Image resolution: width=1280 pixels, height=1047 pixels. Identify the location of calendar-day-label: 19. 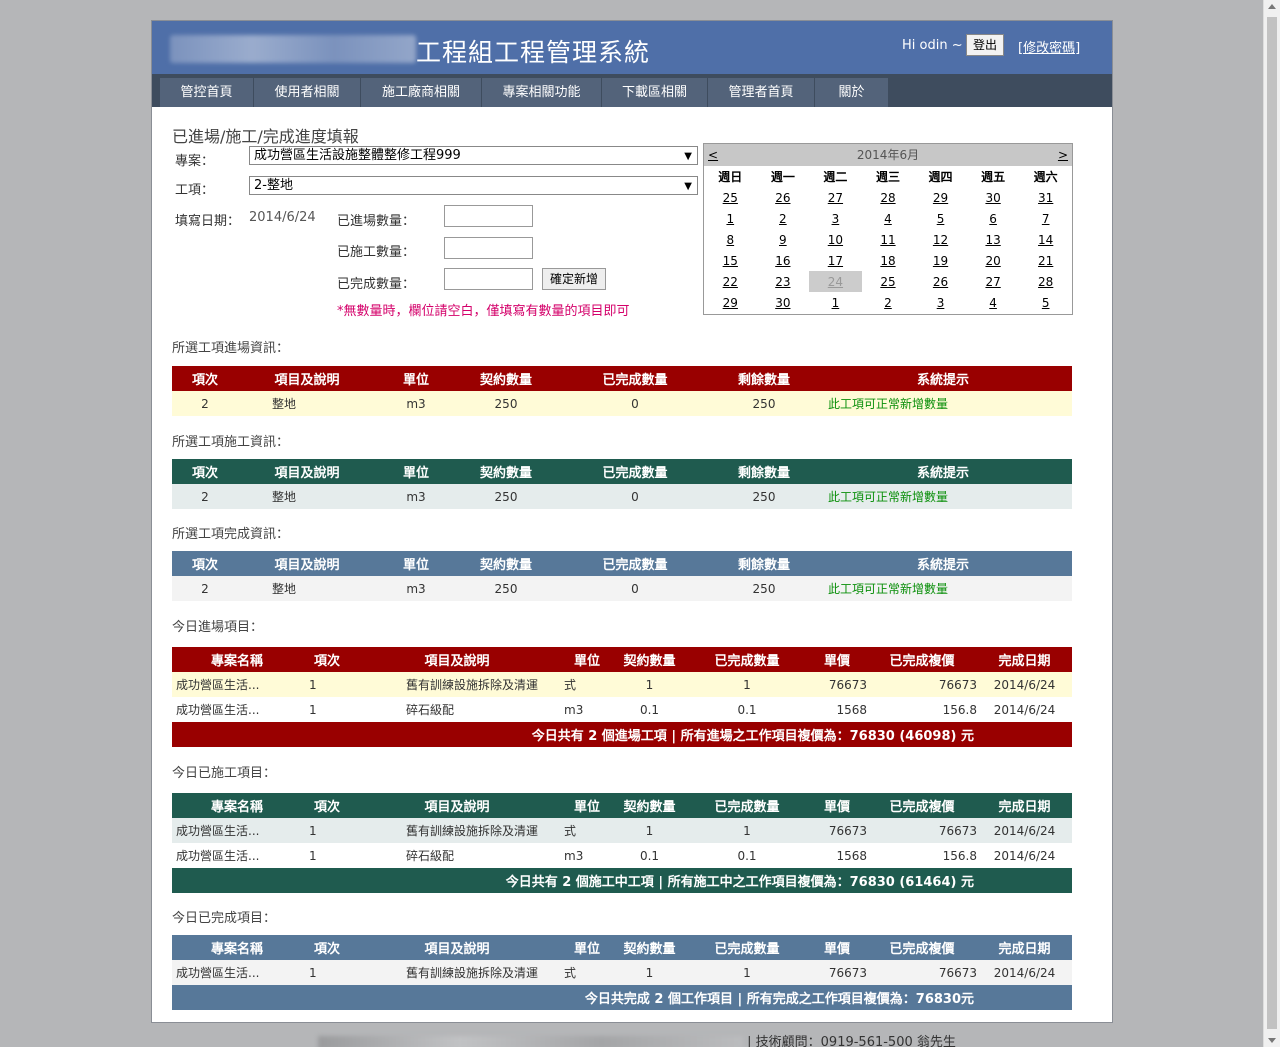
(940, 260).